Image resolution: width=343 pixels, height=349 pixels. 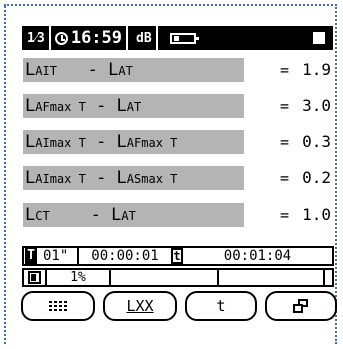 I want to click on dotted-frame-left, so click(x=5, y=175).